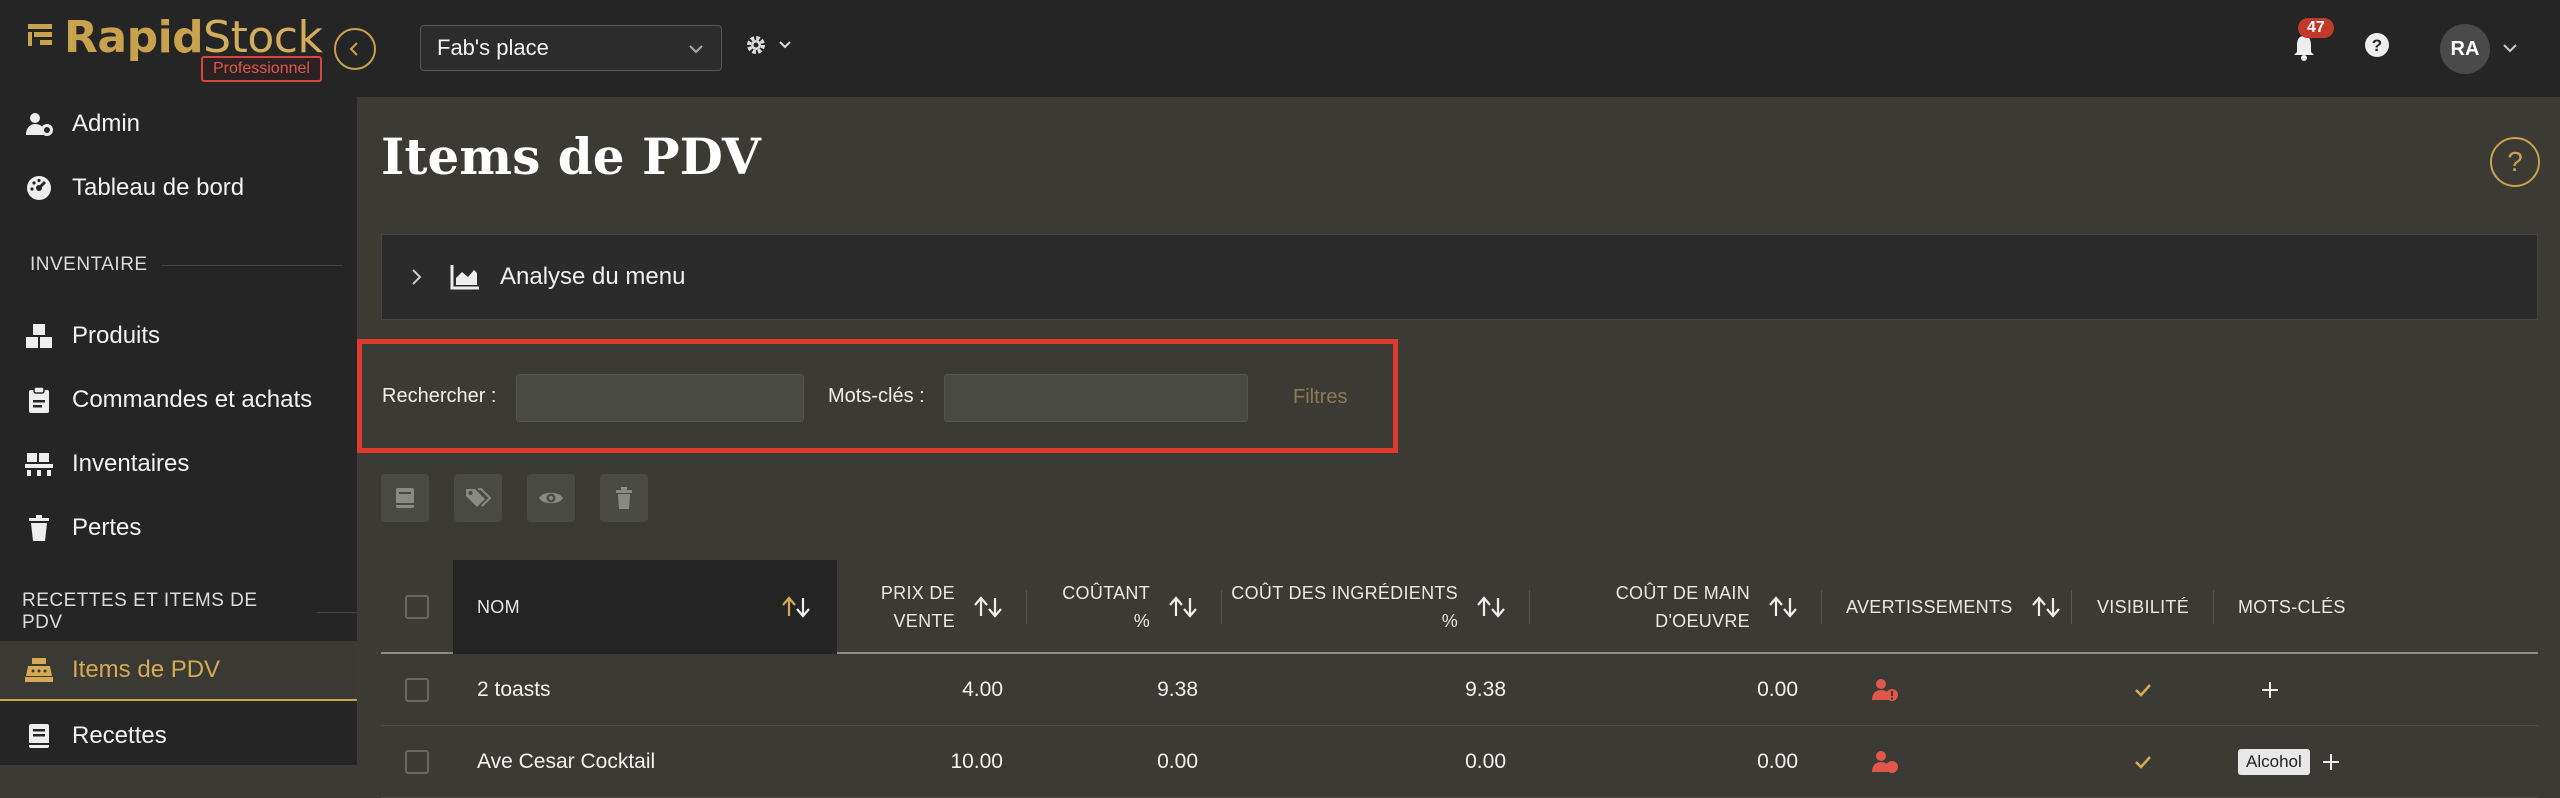 The height and width of the screenshot is (798, 2560). I want to click on column-header-price: PRIX DE VENTE, so click(932, 607).